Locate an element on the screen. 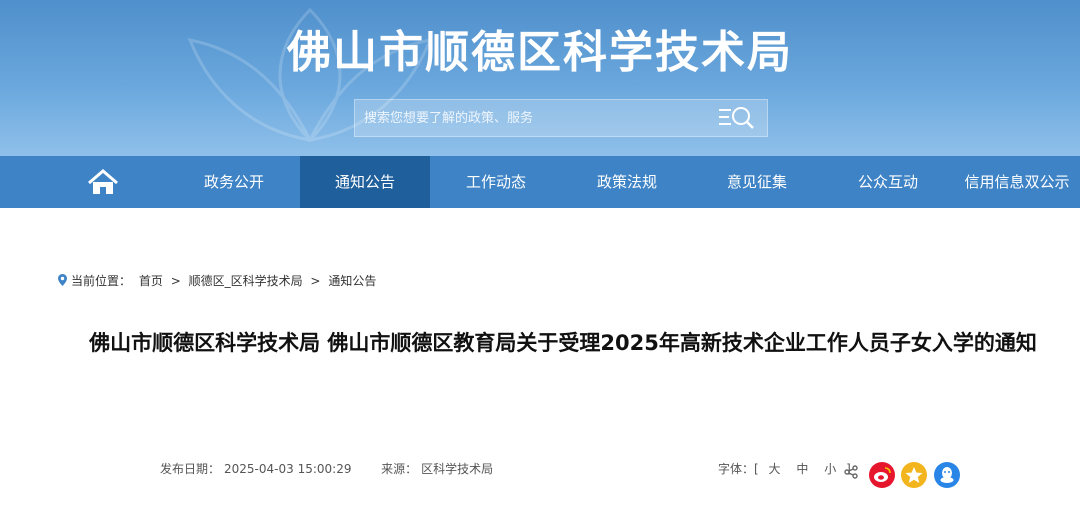 This screenshot has width=1080, height=515. font-size-medium: 中 is located at coordinates (802, 469).